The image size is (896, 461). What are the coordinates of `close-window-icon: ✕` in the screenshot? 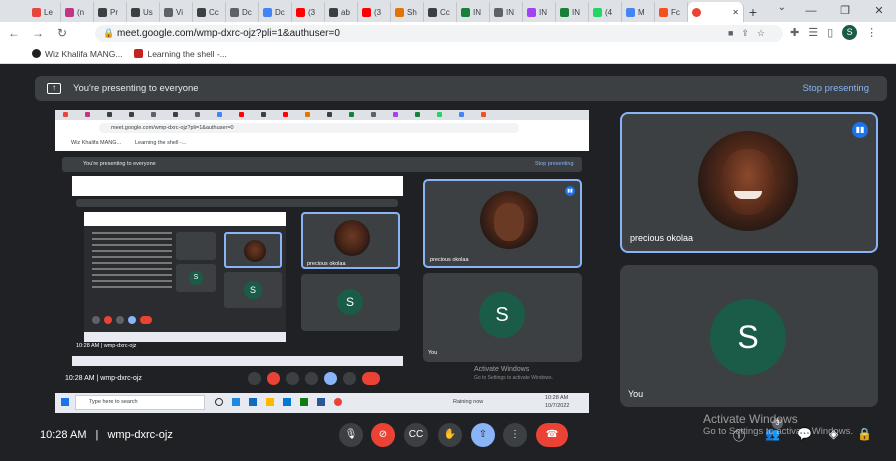 It's located at (879, 11).